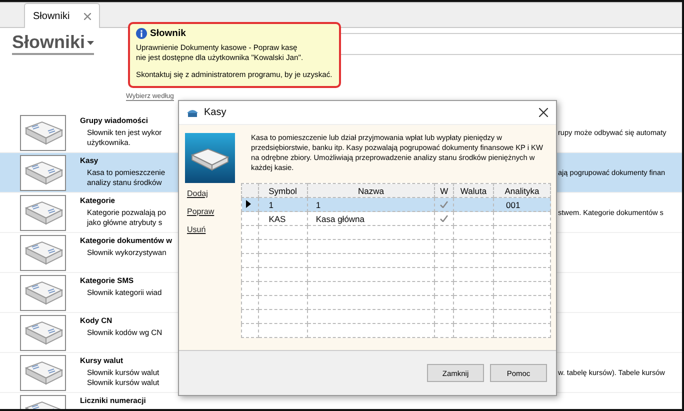 Image resolution: width=684 pixels, height=411 pixels. What do you see at coordinates (283, 219) in the screenshot?
I see `table-cell: KAS` at bounding box center [283, 219].